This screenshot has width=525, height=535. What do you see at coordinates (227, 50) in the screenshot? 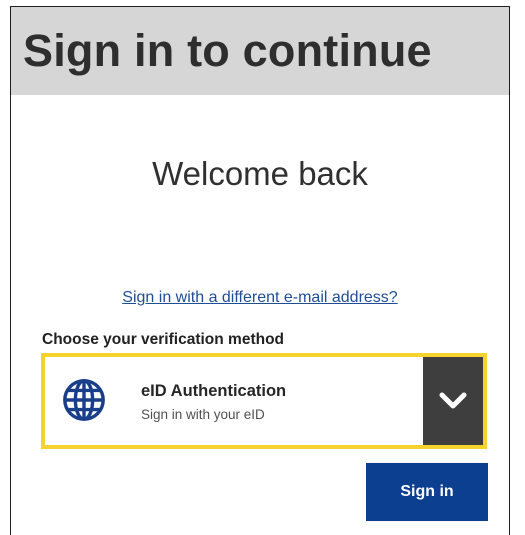
I see `page-title: Sign in to continue` at bounding box center [227, 50].